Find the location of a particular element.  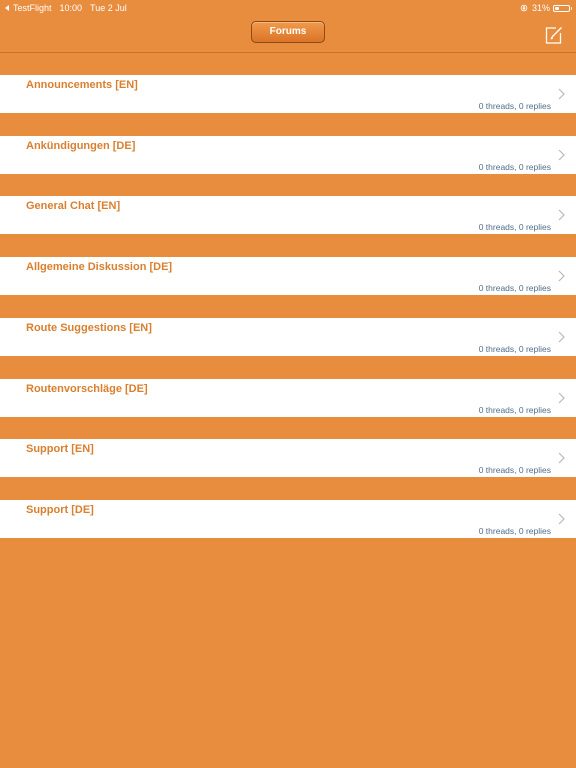

forum-title: General Chat [EN] is located at coordinates (73, 206).